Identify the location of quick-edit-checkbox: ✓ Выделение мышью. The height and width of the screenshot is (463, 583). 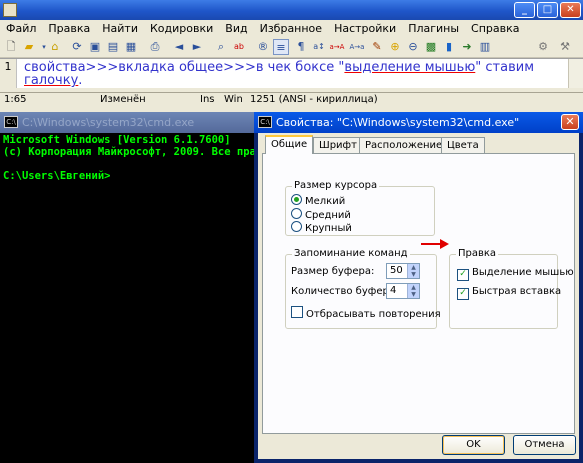
(515, 274).